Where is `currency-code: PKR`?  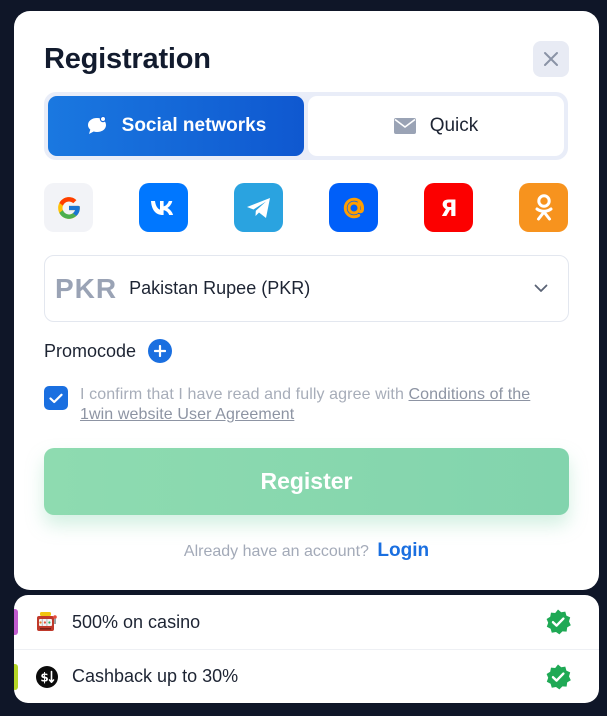 currency-code: PKR is located at coordinates (86, 288).